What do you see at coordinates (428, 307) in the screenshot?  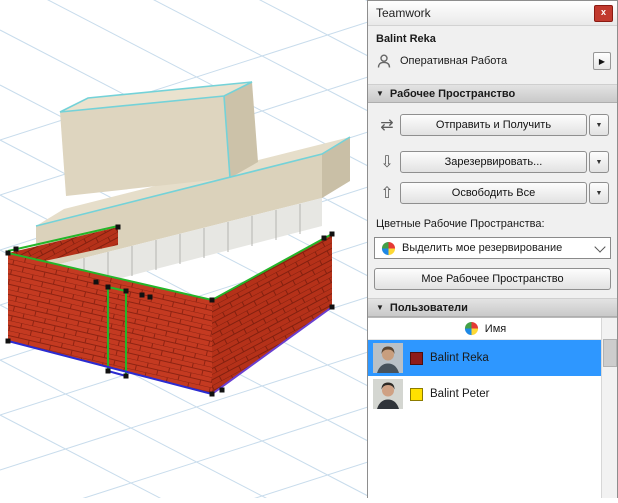 I see `section-title: Пользователи` at bounding box center [428, 307].